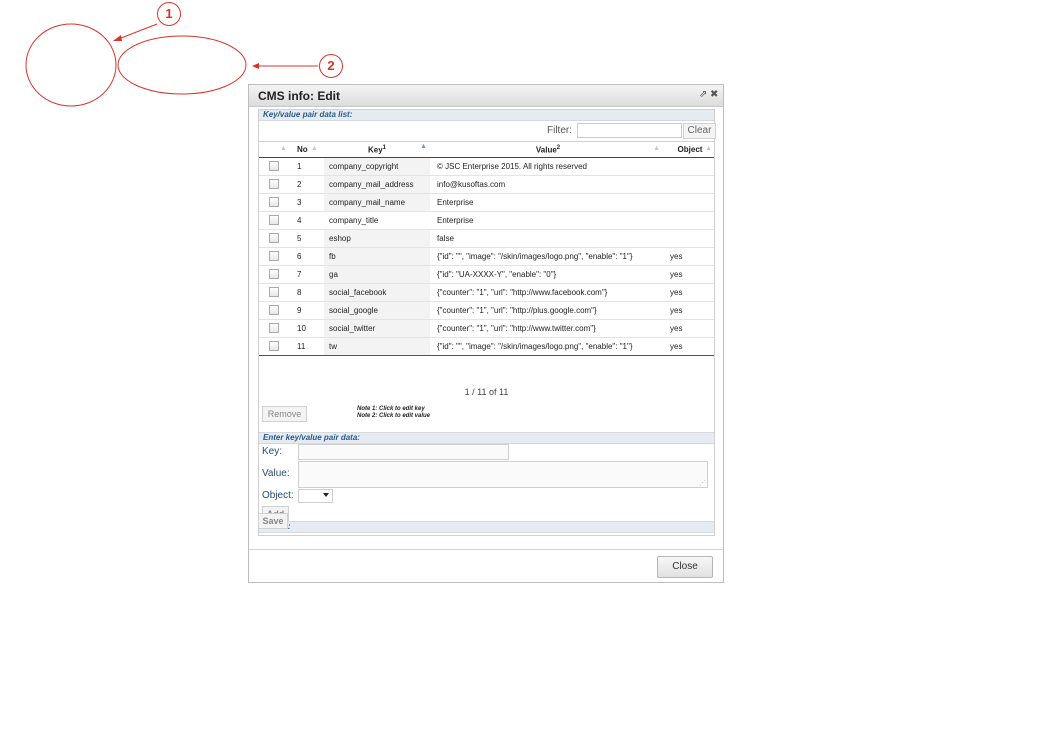  I want to click on table-row: 3 company_mail_name Enterprise, so click(486, 202).